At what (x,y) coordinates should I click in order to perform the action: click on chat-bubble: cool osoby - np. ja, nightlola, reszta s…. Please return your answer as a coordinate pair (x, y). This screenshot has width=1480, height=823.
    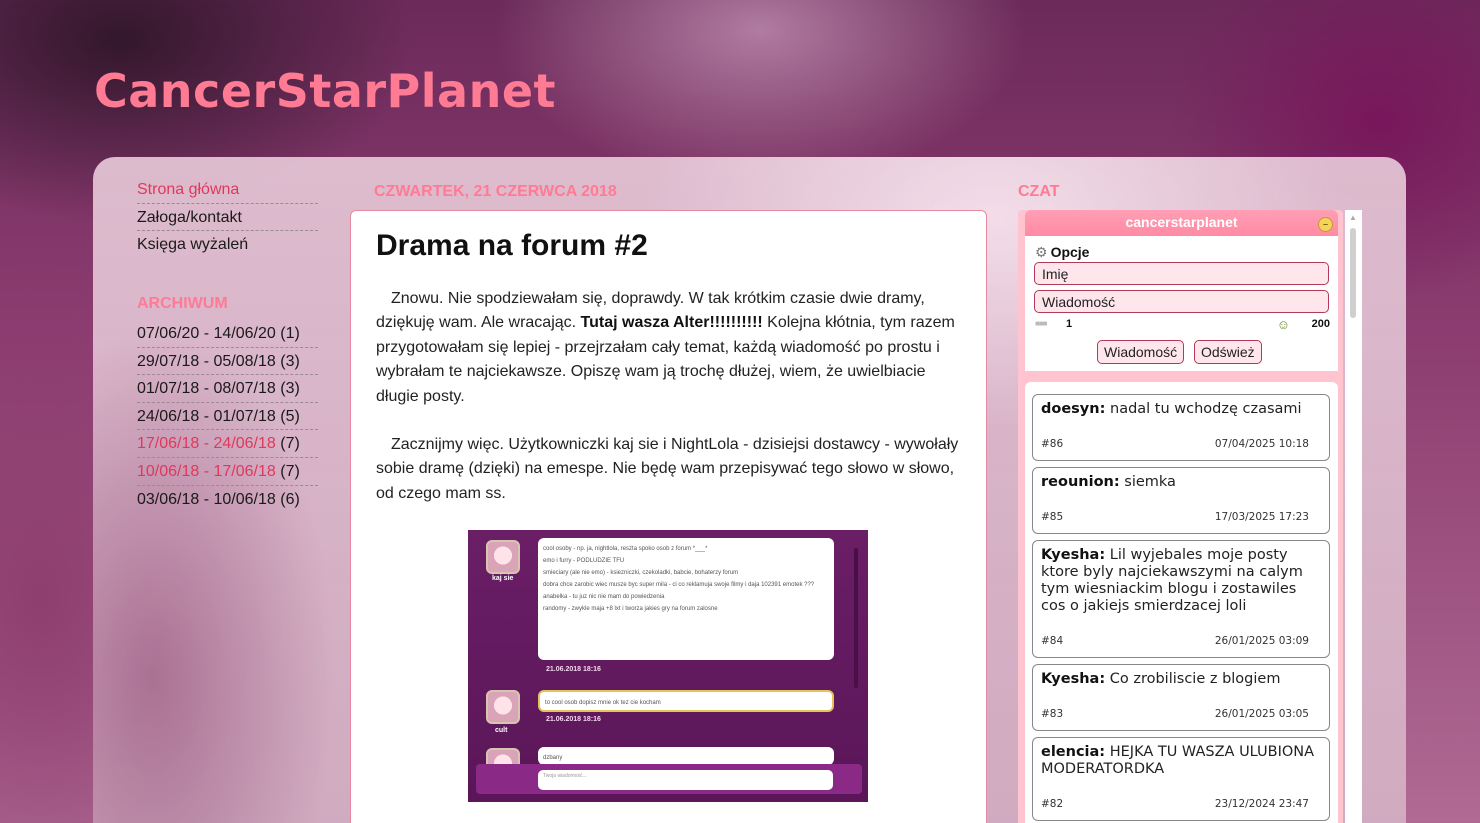
    Looking at the image, I should click on (686, 599).